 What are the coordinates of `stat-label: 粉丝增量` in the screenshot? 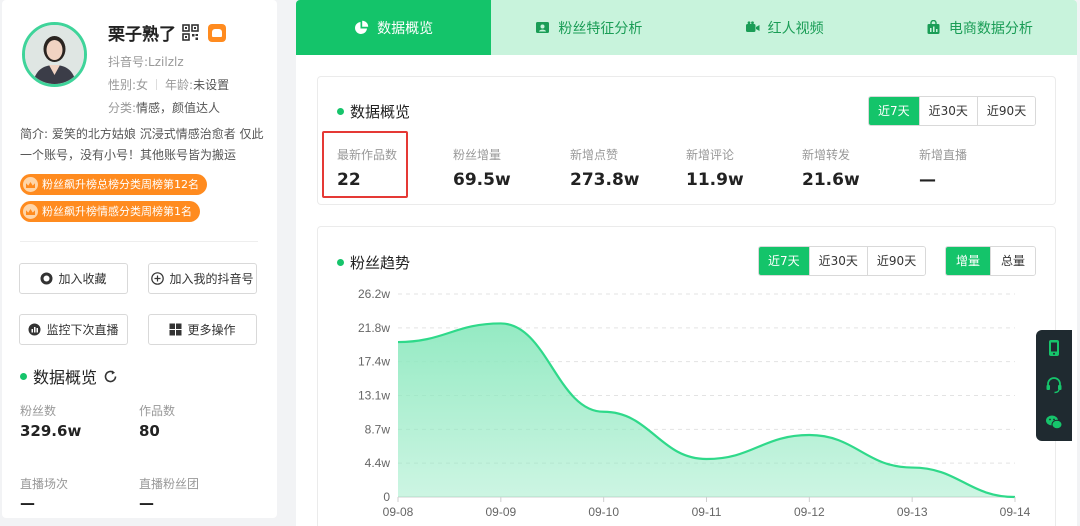 It's located at (477, 155).